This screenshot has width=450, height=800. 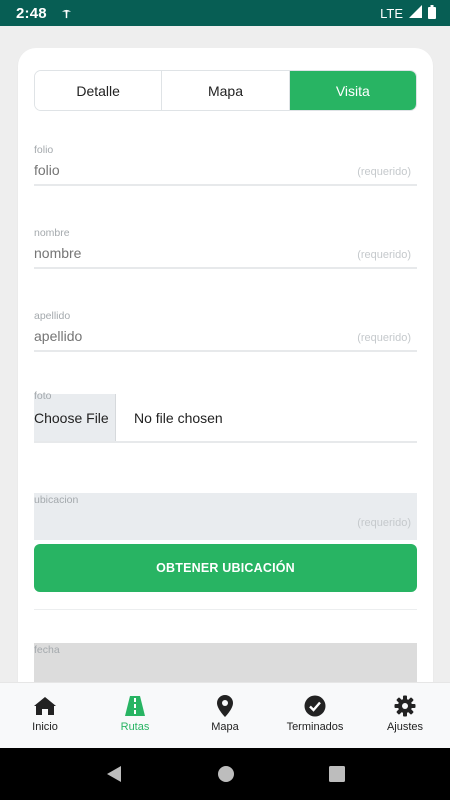 What do you see at coordinates (432, 13) in the screenshot?
I see `battery-icon` at bounding box center [432, 13].